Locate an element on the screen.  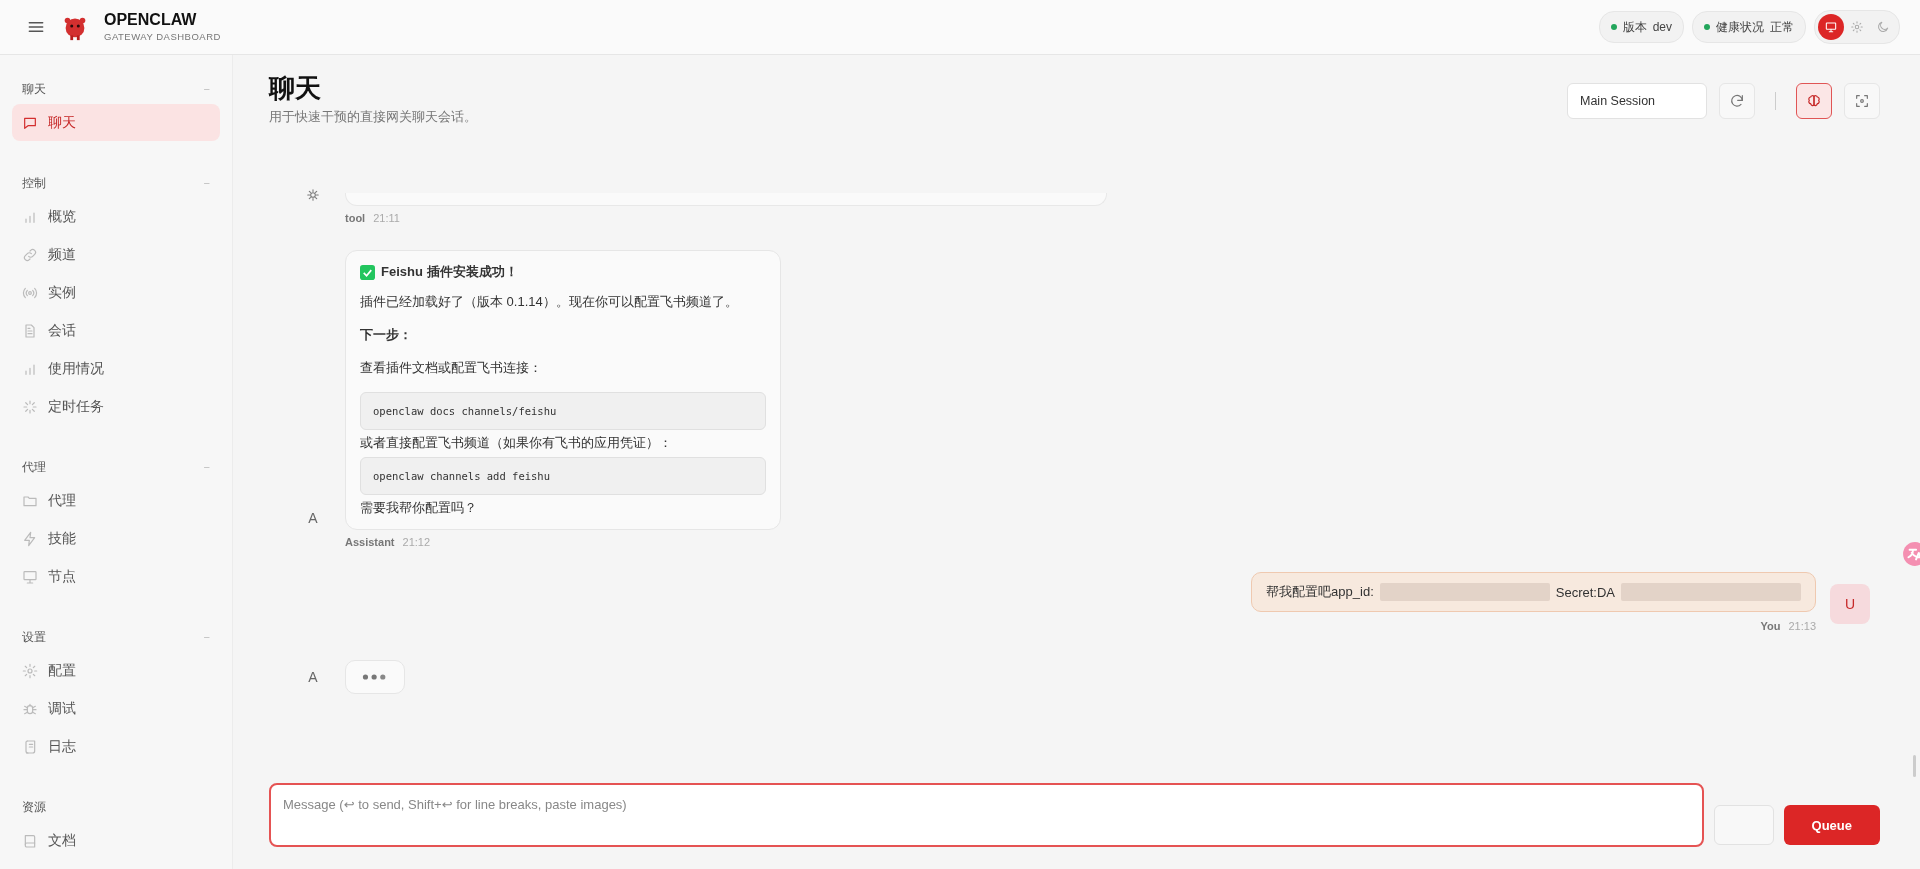
status-label: 健康状况 is located at coordinates (1740, 27).